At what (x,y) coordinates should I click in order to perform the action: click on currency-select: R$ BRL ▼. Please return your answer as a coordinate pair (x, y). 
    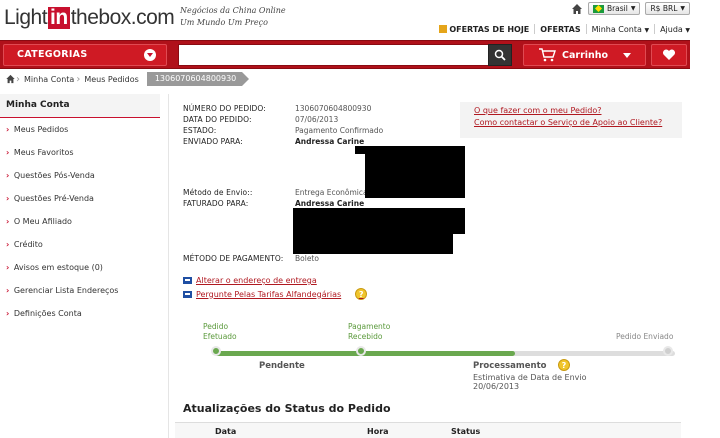
    Looking at the image, I should click on (667, 8).